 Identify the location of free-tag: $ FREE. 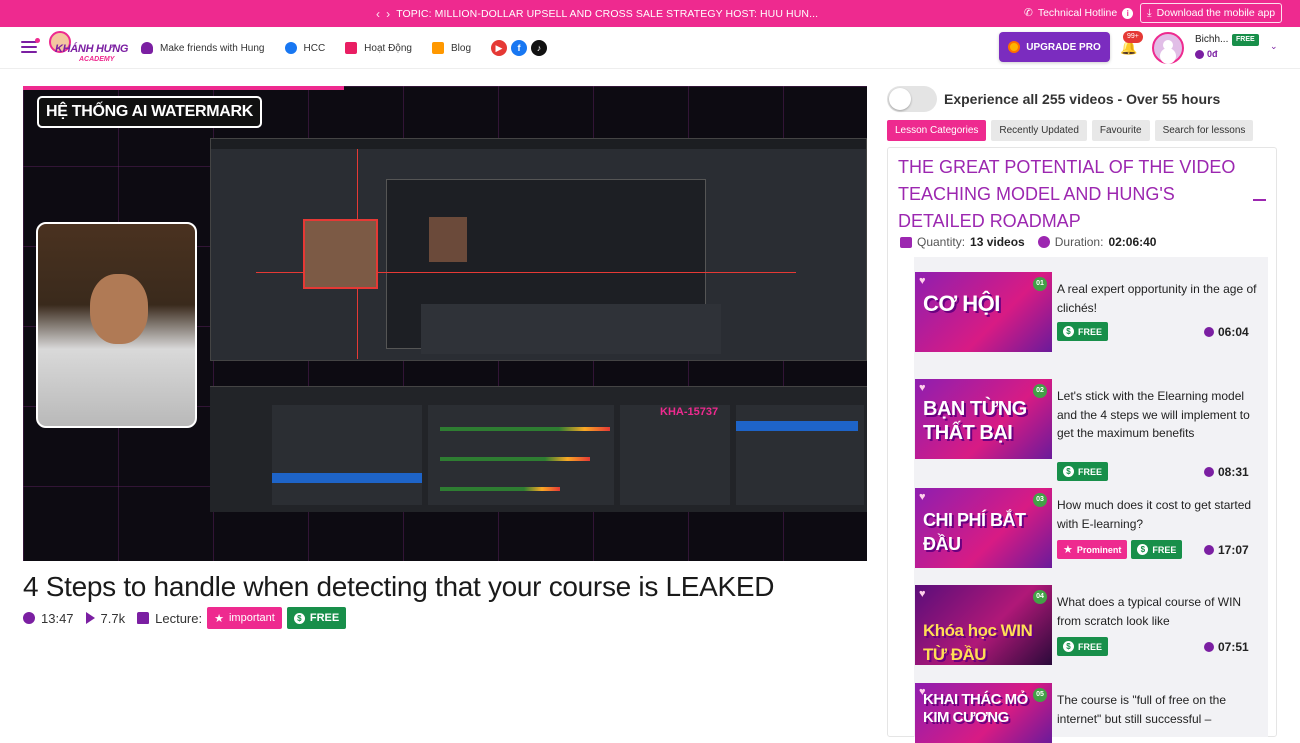
(316, 618).